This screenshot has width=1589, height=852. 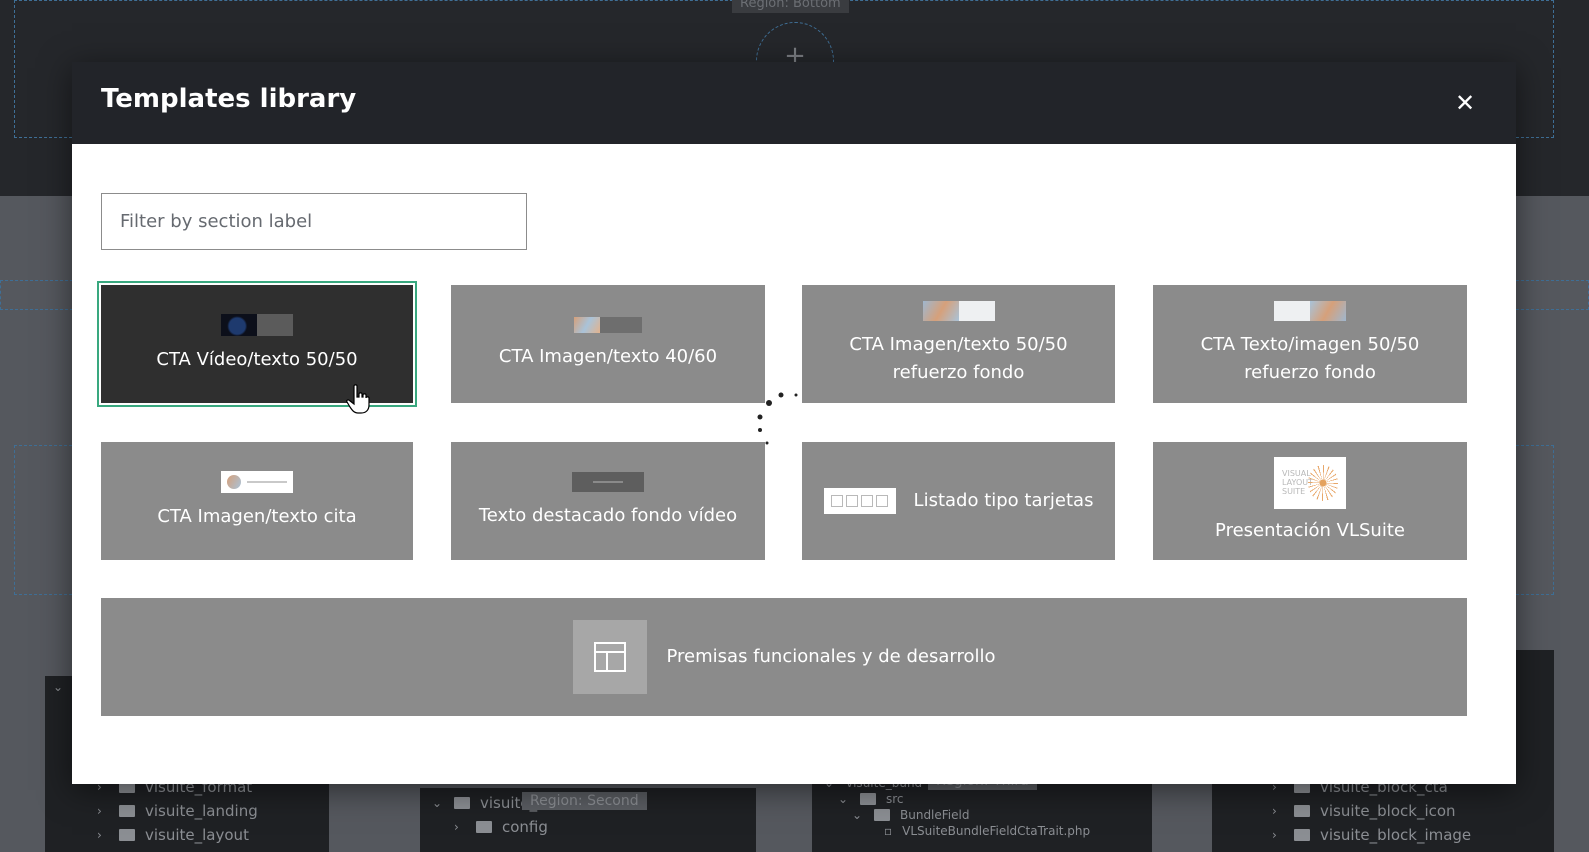 What do you see at coordinates (1297, 482) in the screenshot?
I see `vlsuite-logo-text: VISUAL LAYOUT SUITE` at bounding box center [1297, 482].